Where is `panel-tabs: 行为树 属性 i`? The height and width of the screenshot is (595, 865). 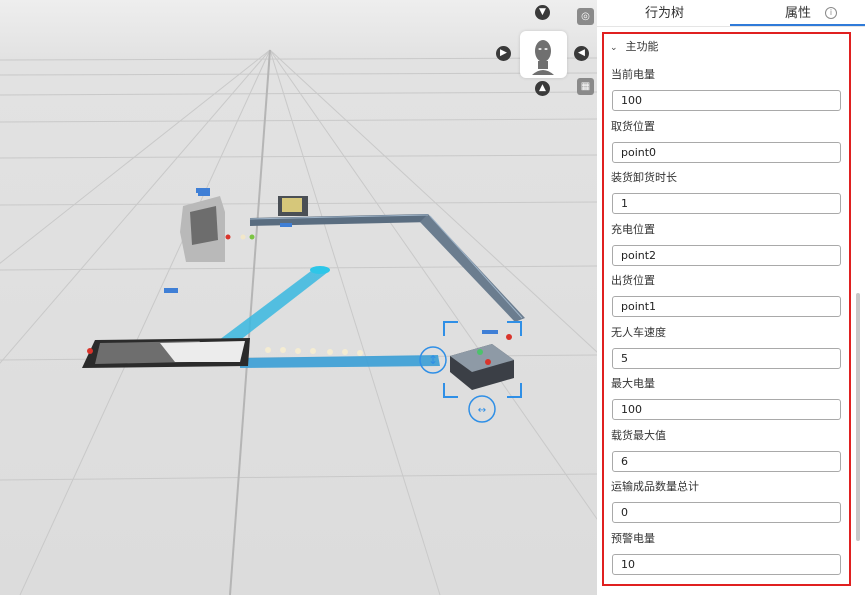 panel-tabs: 行为树 属性 i is located at coordinates (731, 13).